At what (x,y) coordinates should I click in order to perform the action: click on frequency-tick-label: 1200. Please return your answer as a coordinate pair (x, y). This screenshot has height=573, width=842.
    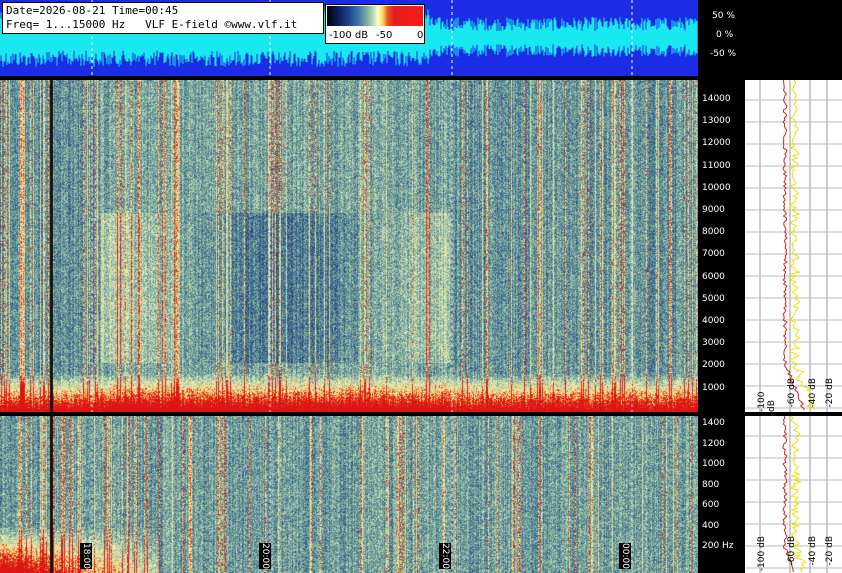
    Looking at the image, I should click on (713, 443).